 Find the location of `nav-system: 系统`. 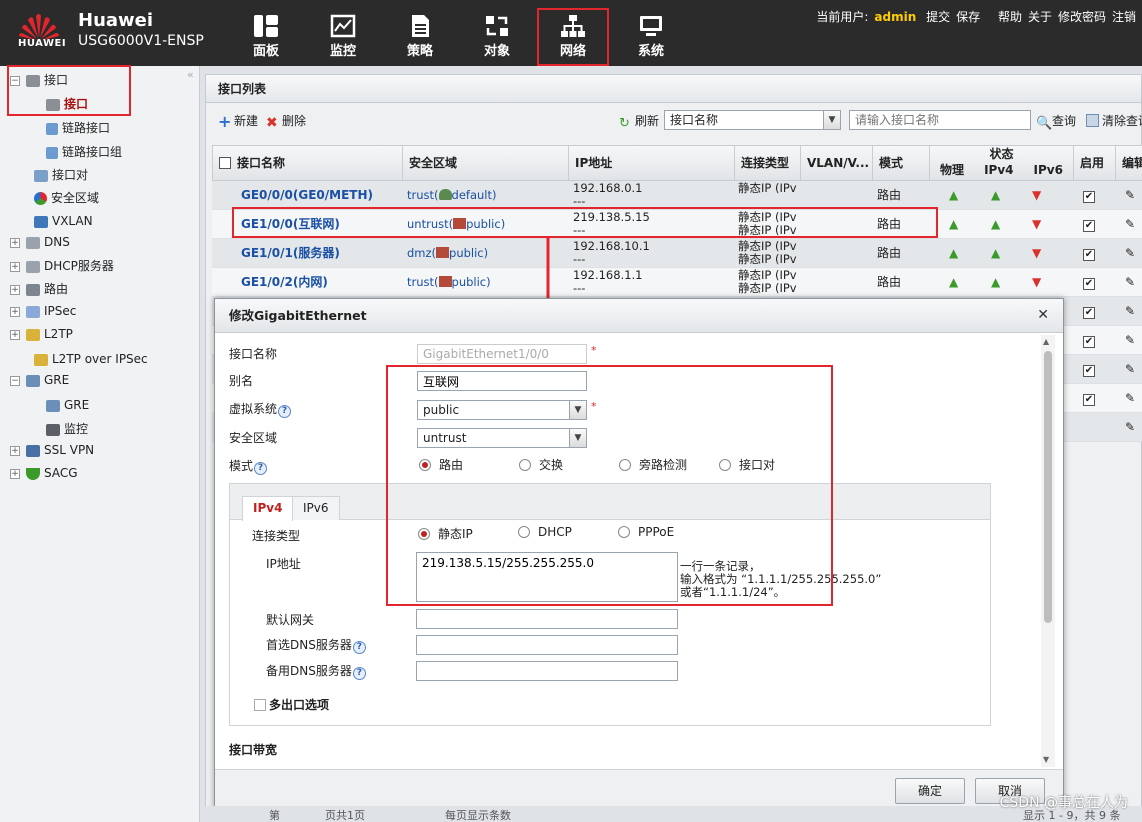

nav-system: 系统 is located at coordinates (651, 37).